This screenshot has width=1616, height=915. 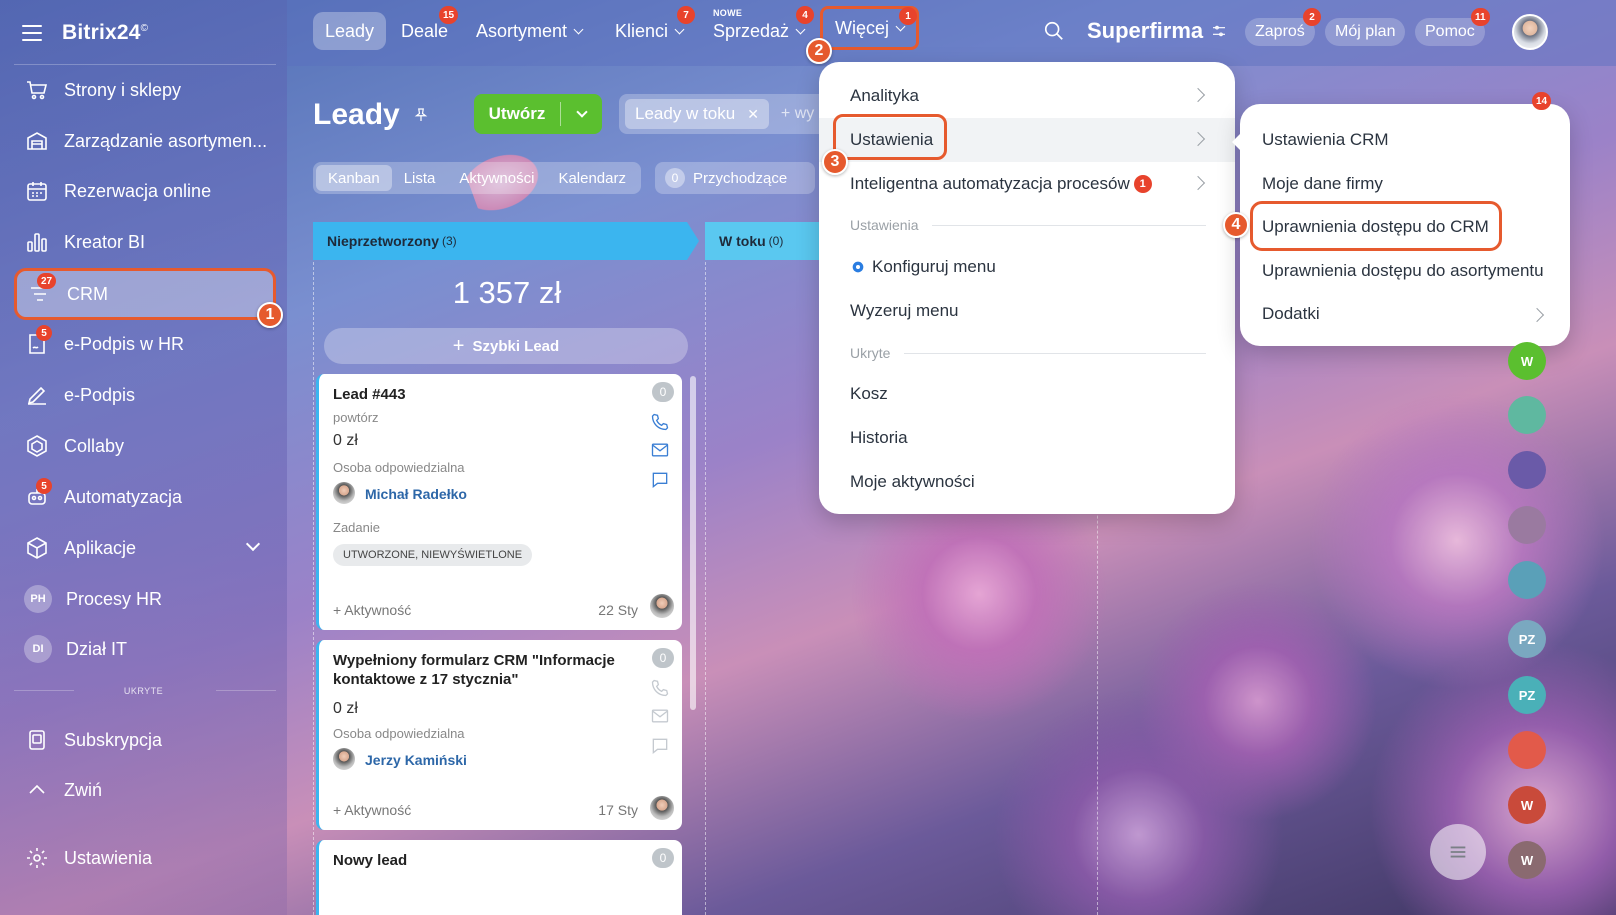 What do you see at coordinates (1283, 27) in the screenshot?
I see `invite-button: Zaproś 2` at bounding box center [1283, 27].